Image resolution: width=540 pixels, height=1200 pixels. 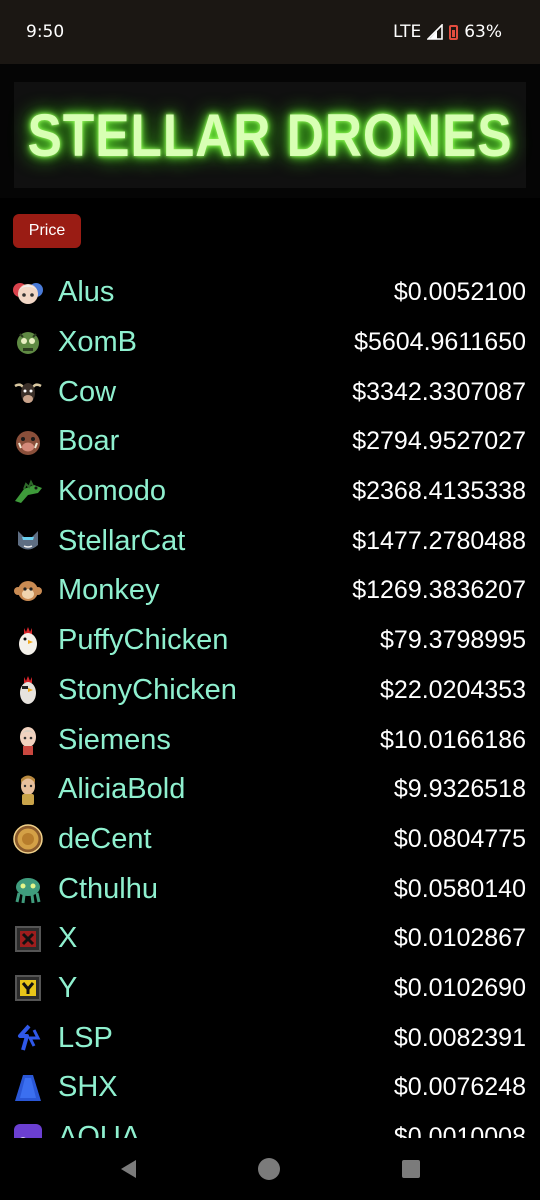 I want to click on siemens-icon, so click(x=28, y=740).